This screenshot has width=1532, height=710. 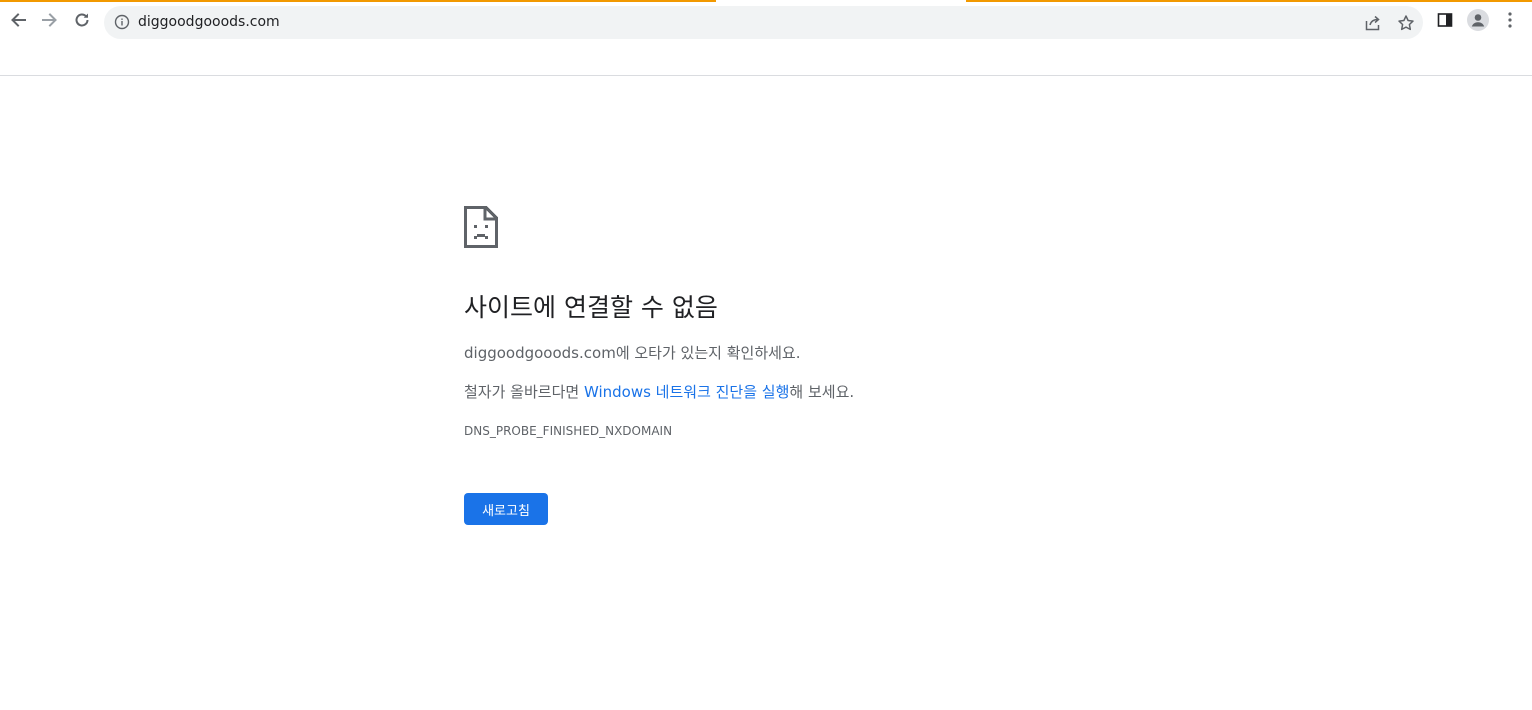 I want to click on menu-button, so click(x=1510, y=20).